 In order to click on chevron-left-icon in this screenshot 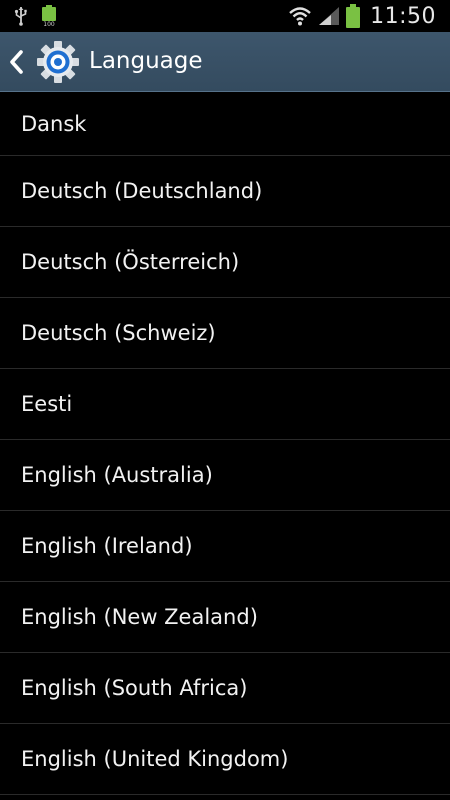, I will do `click(16, 62)`.